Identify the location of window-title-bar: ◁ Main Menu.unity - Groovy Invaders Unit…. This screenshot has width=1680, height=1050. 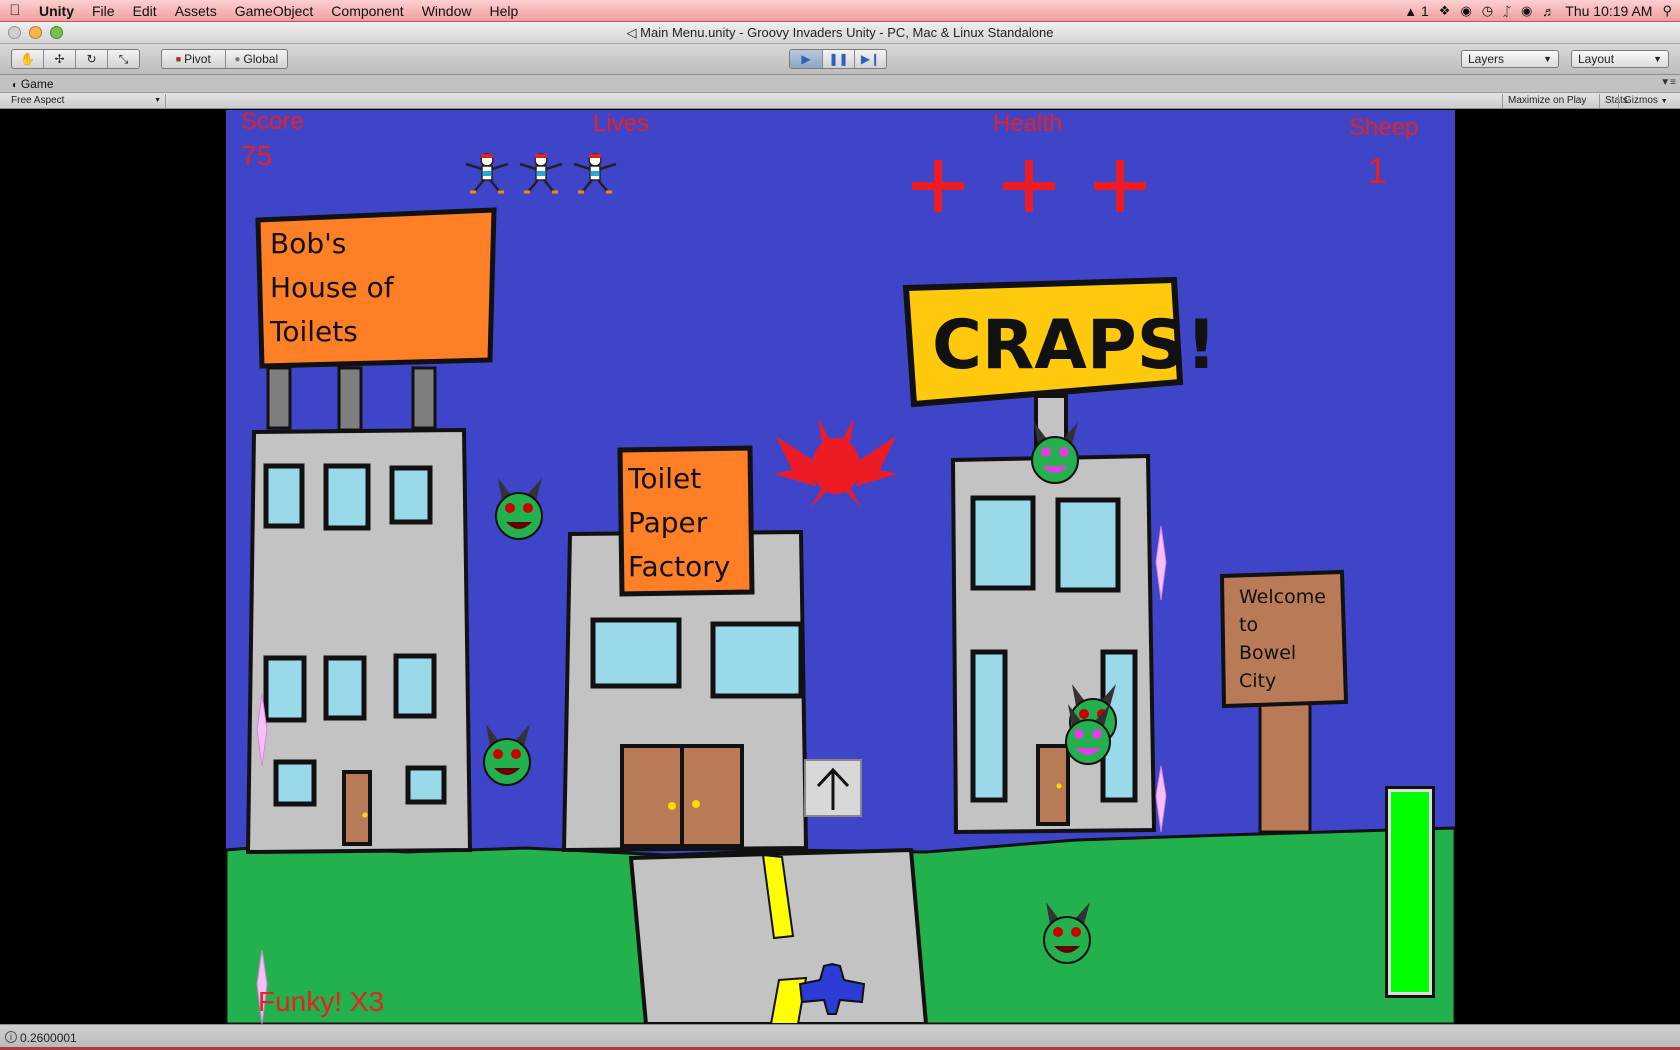
(840, 33).